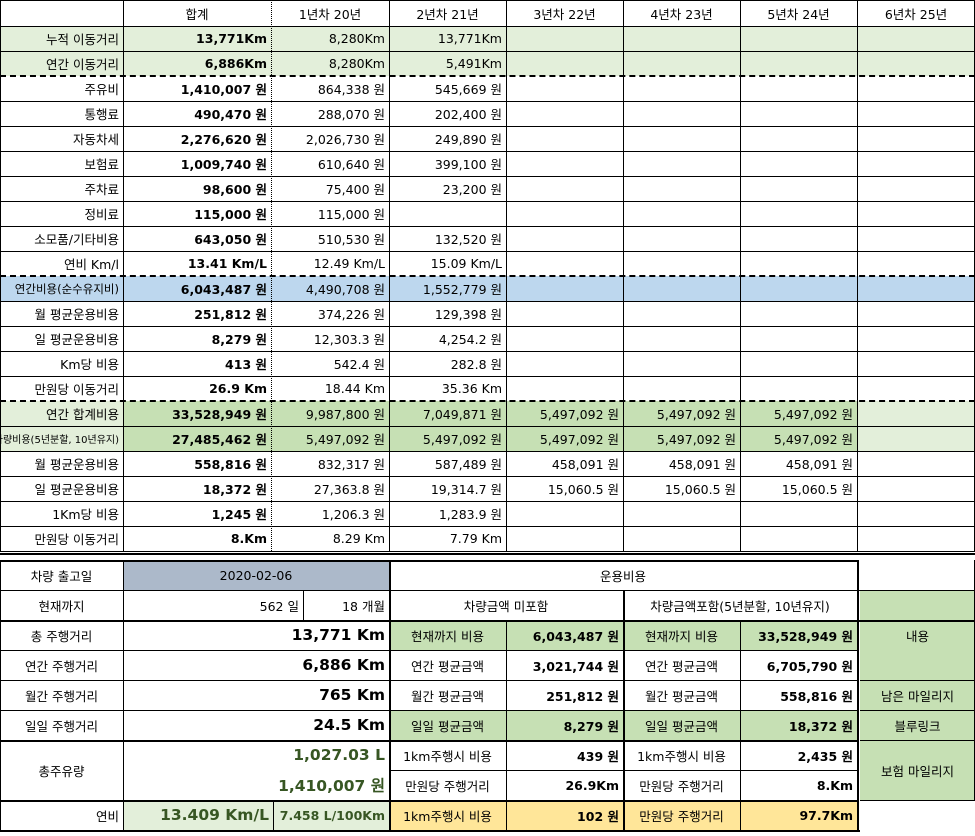 The image size is (975, 836). I want to click on data-cell: 1,245 원, so click(197, 513).